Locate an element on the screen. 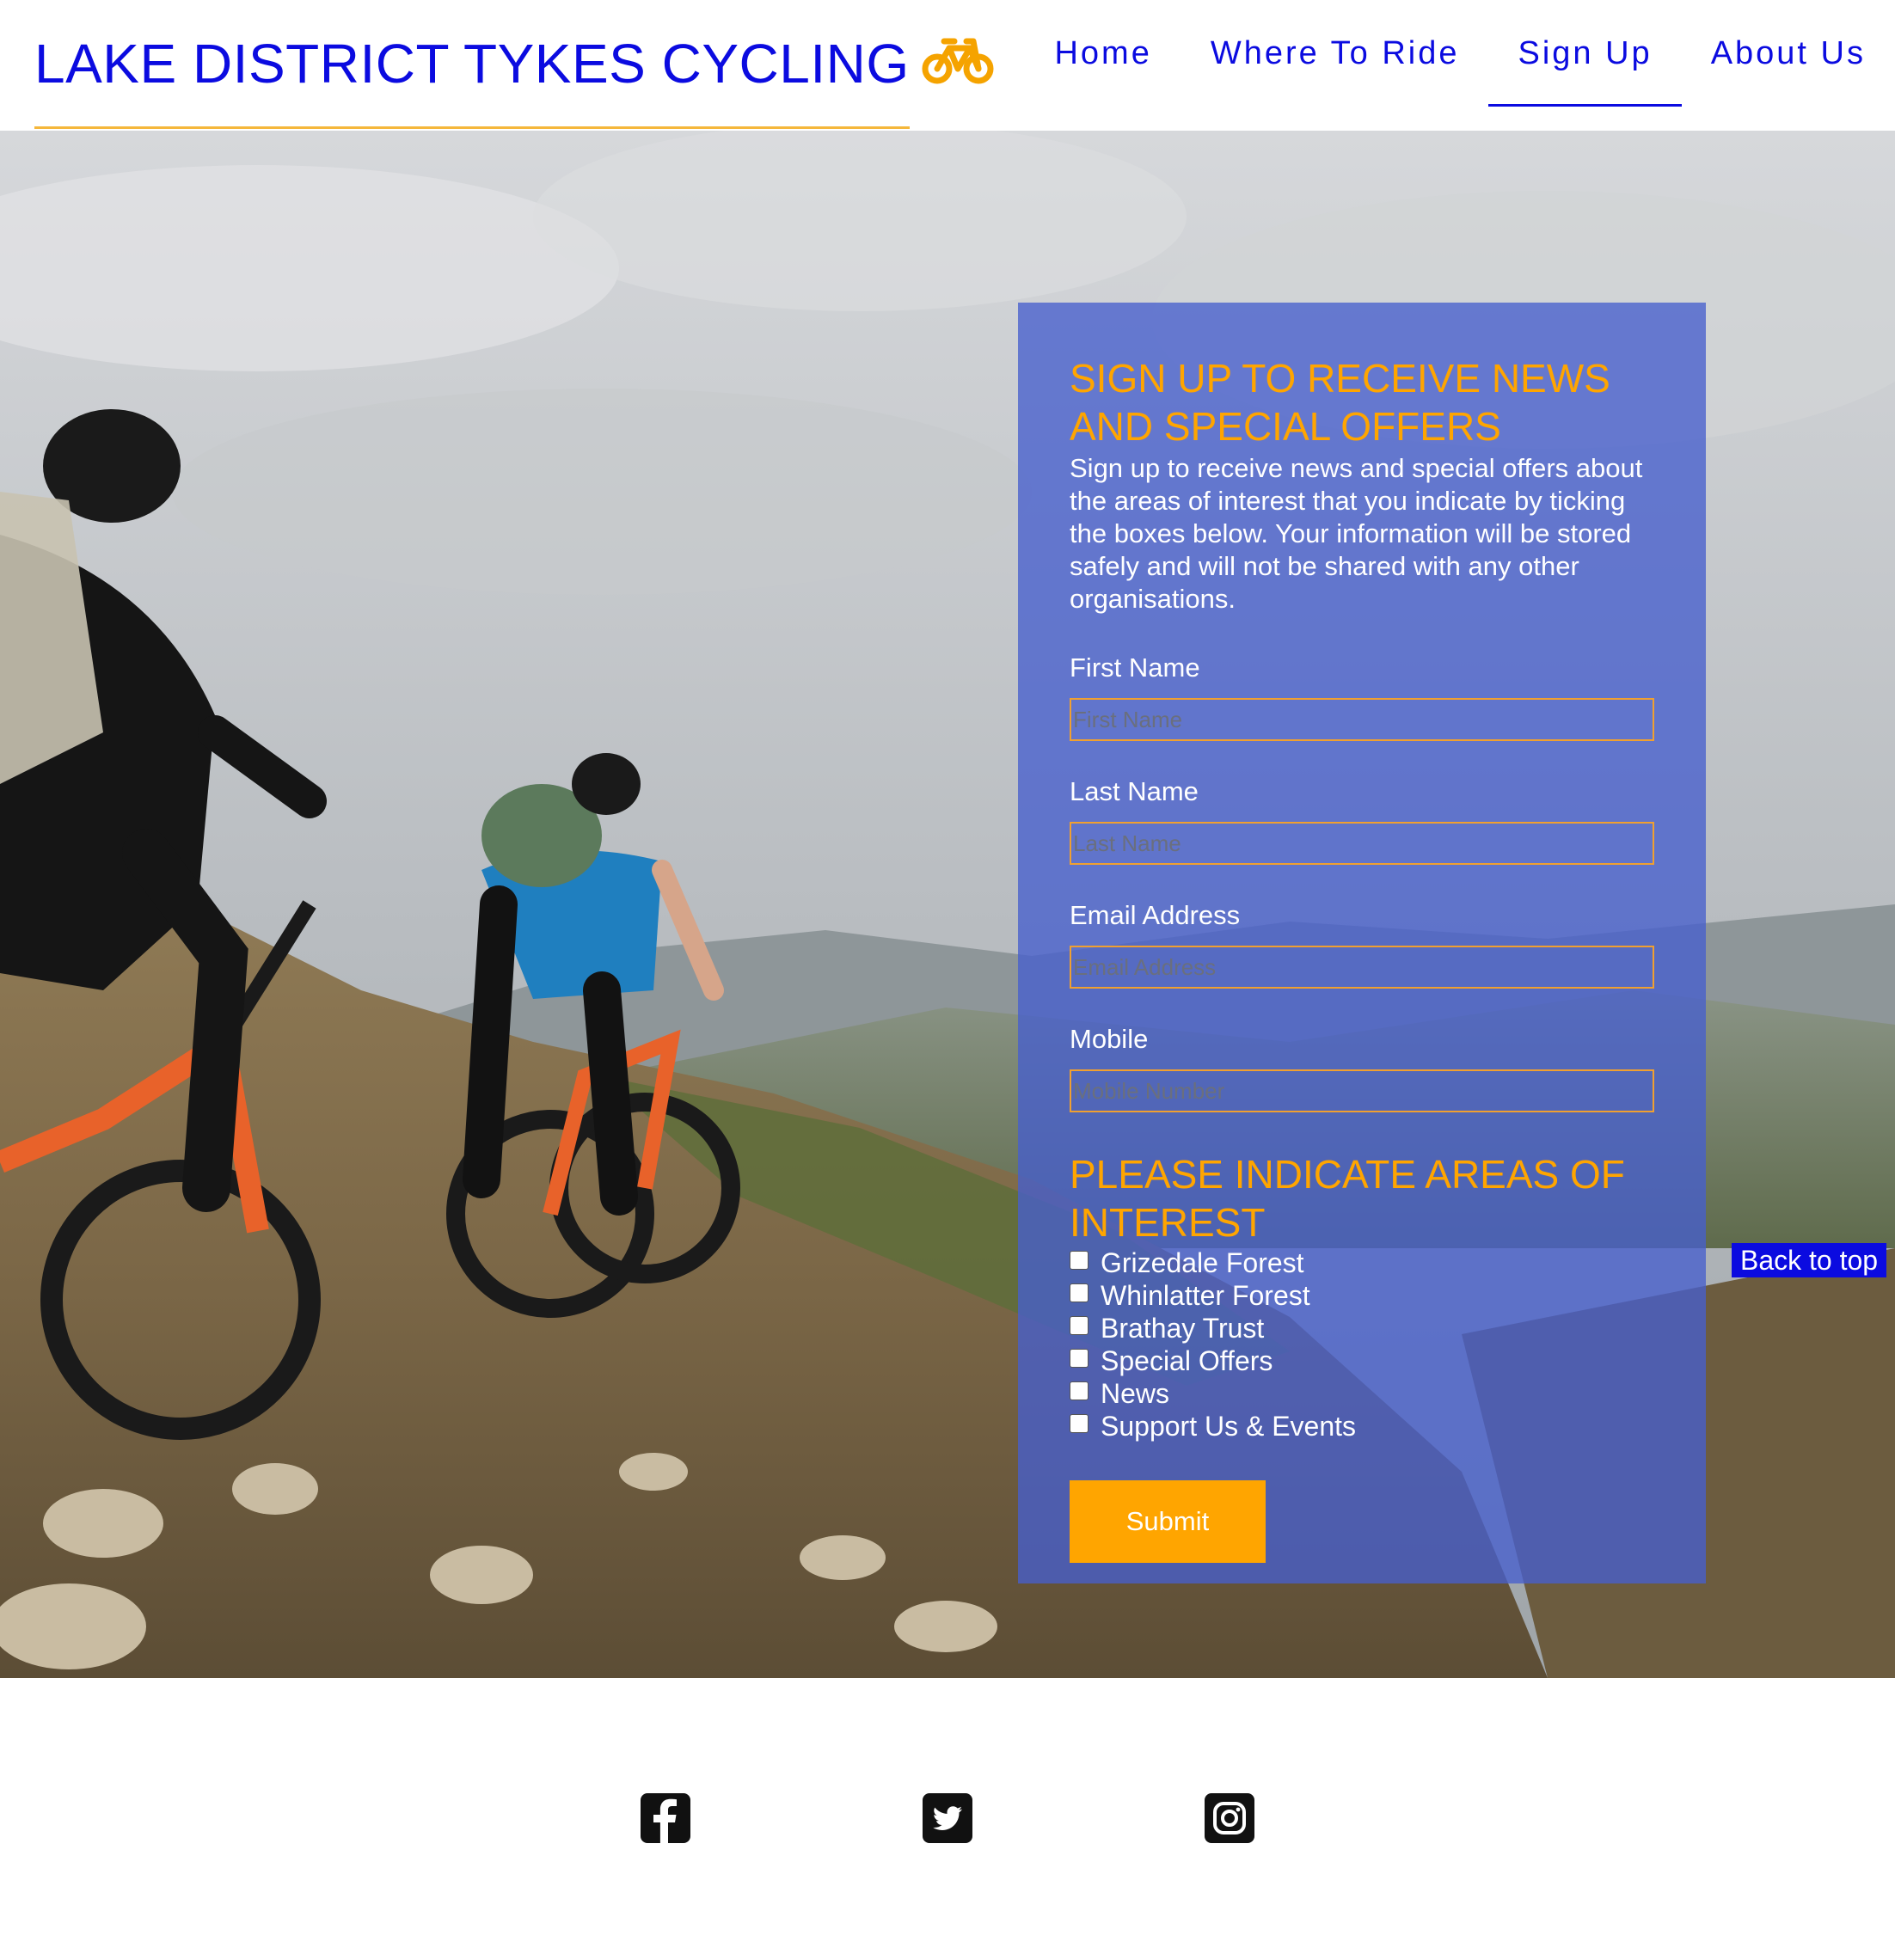 This screenshot has height=1960, width=1895. interest-special-offers: Special Offers is located at coordinates (1362, 1360).